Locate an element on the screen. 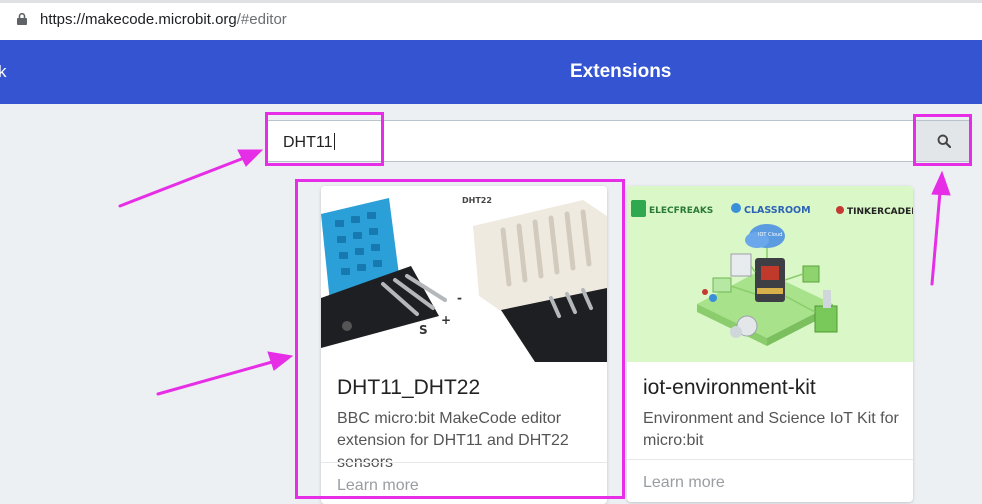 The image size is (982, 504). arrow-to-search-input is located at coordinates (182, 182).